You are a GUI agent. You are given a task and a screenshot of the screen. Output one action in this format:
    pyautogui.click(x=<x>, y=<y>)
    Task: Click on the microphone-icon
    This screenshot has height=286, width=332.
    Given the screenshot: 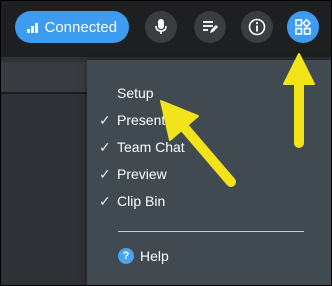 What is the action you would take?
    pyautogui.click(x=161, y=26)
    